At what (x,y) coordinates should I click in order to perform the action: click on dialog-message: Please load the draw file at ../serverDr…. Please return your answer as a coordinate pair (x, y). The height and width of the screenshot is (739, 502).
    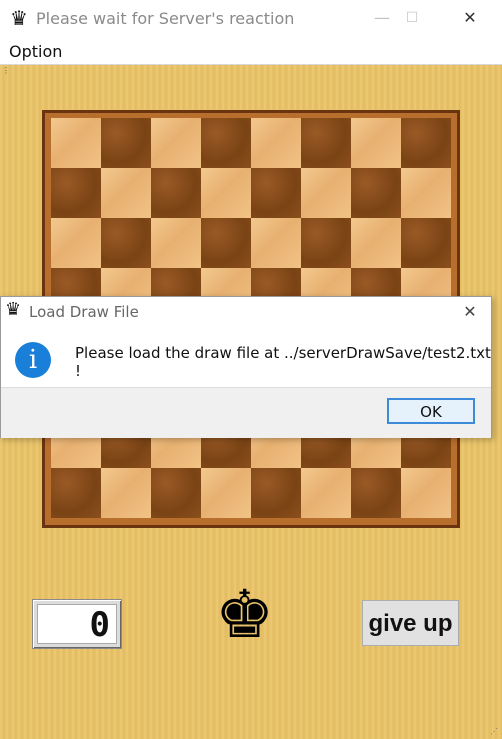
    Looking at the image, I should click on (283, 362).